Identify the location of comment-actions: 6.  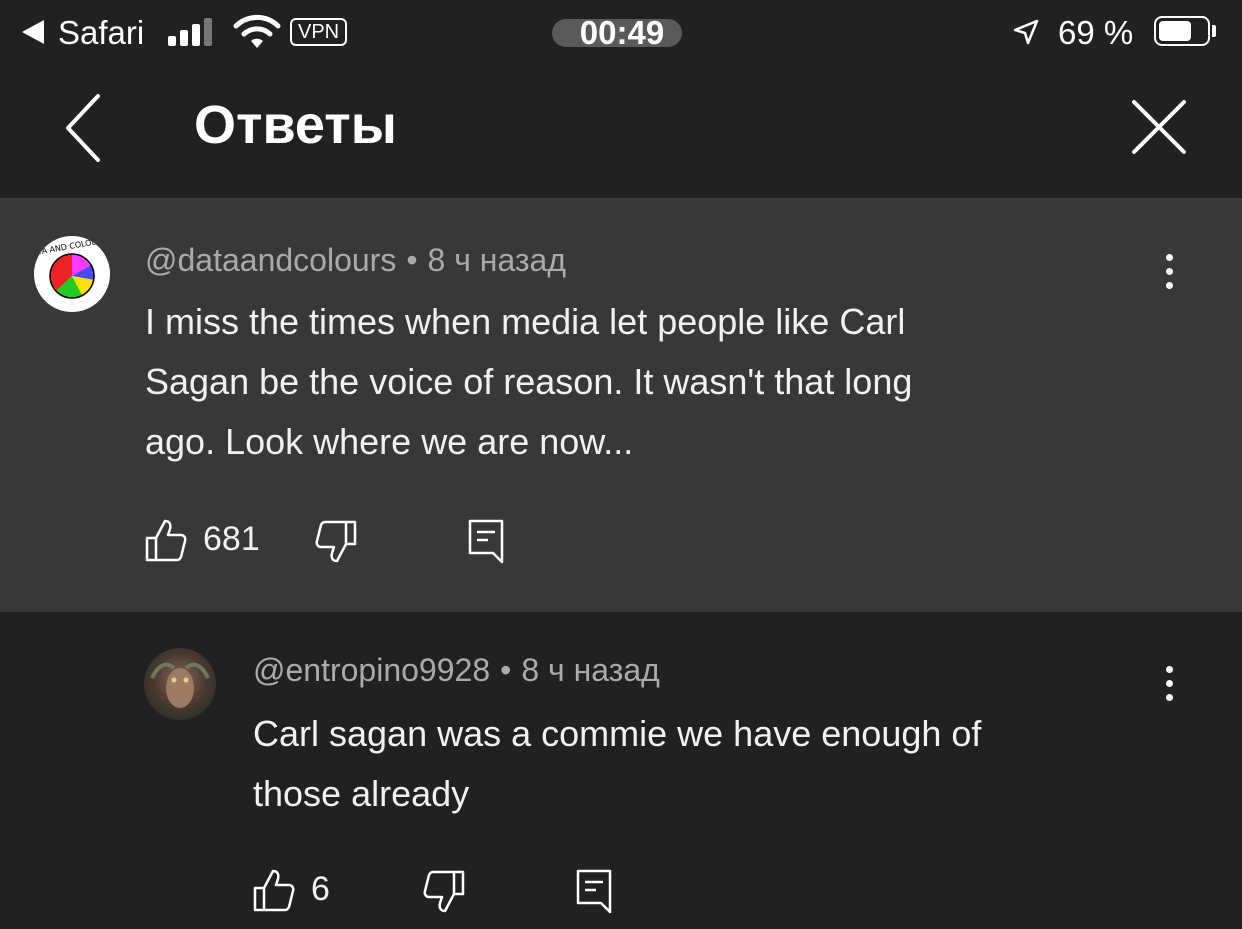
(453, 889).